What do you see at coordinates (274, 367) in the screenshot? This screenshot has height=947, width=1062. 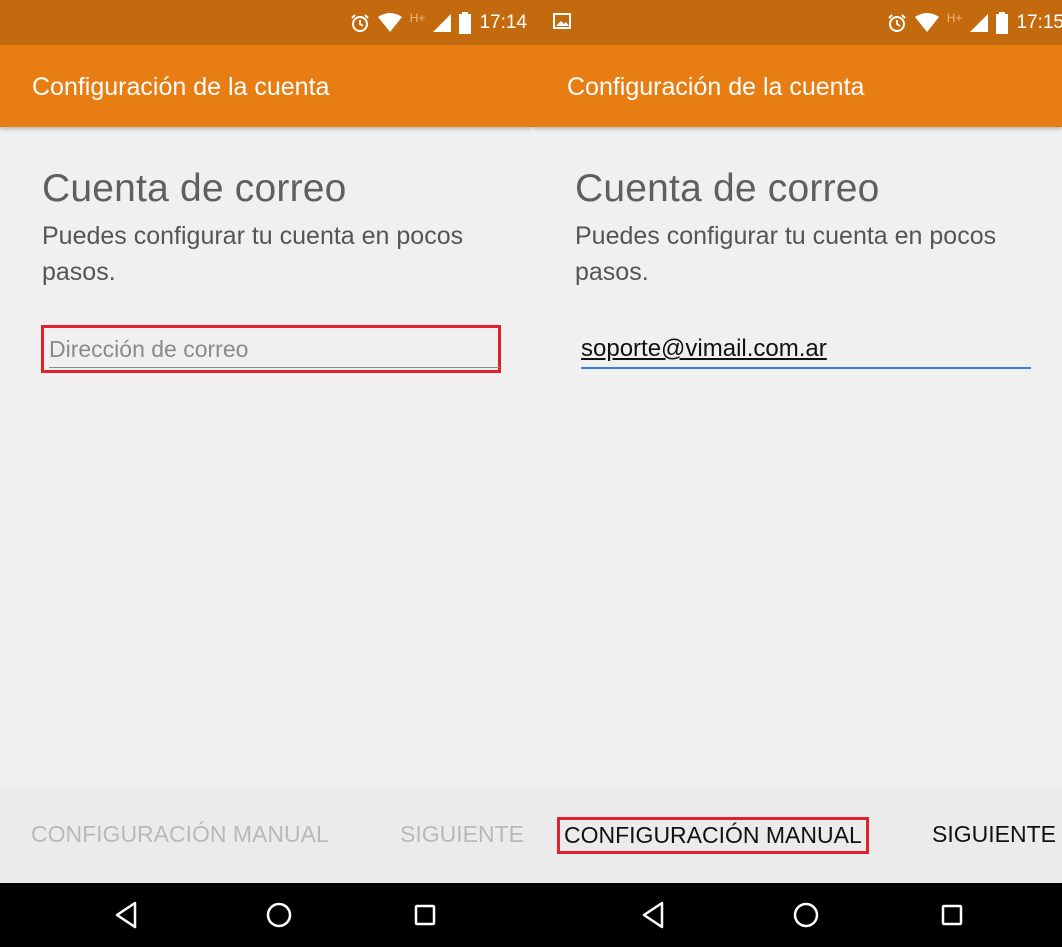 I see `field-underline` at bounding box center [274, 367].